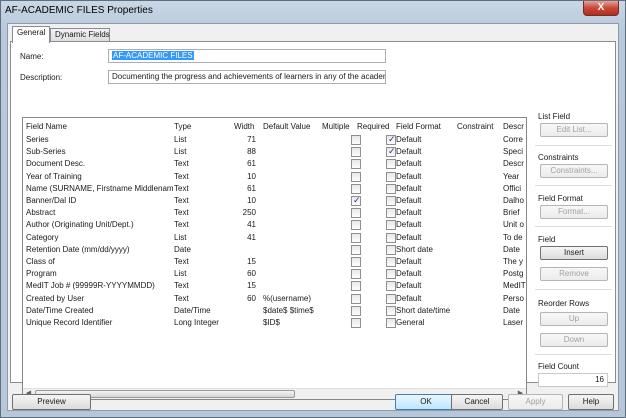  I want to click on cell-field-name: Created by User, so click(100, 299).